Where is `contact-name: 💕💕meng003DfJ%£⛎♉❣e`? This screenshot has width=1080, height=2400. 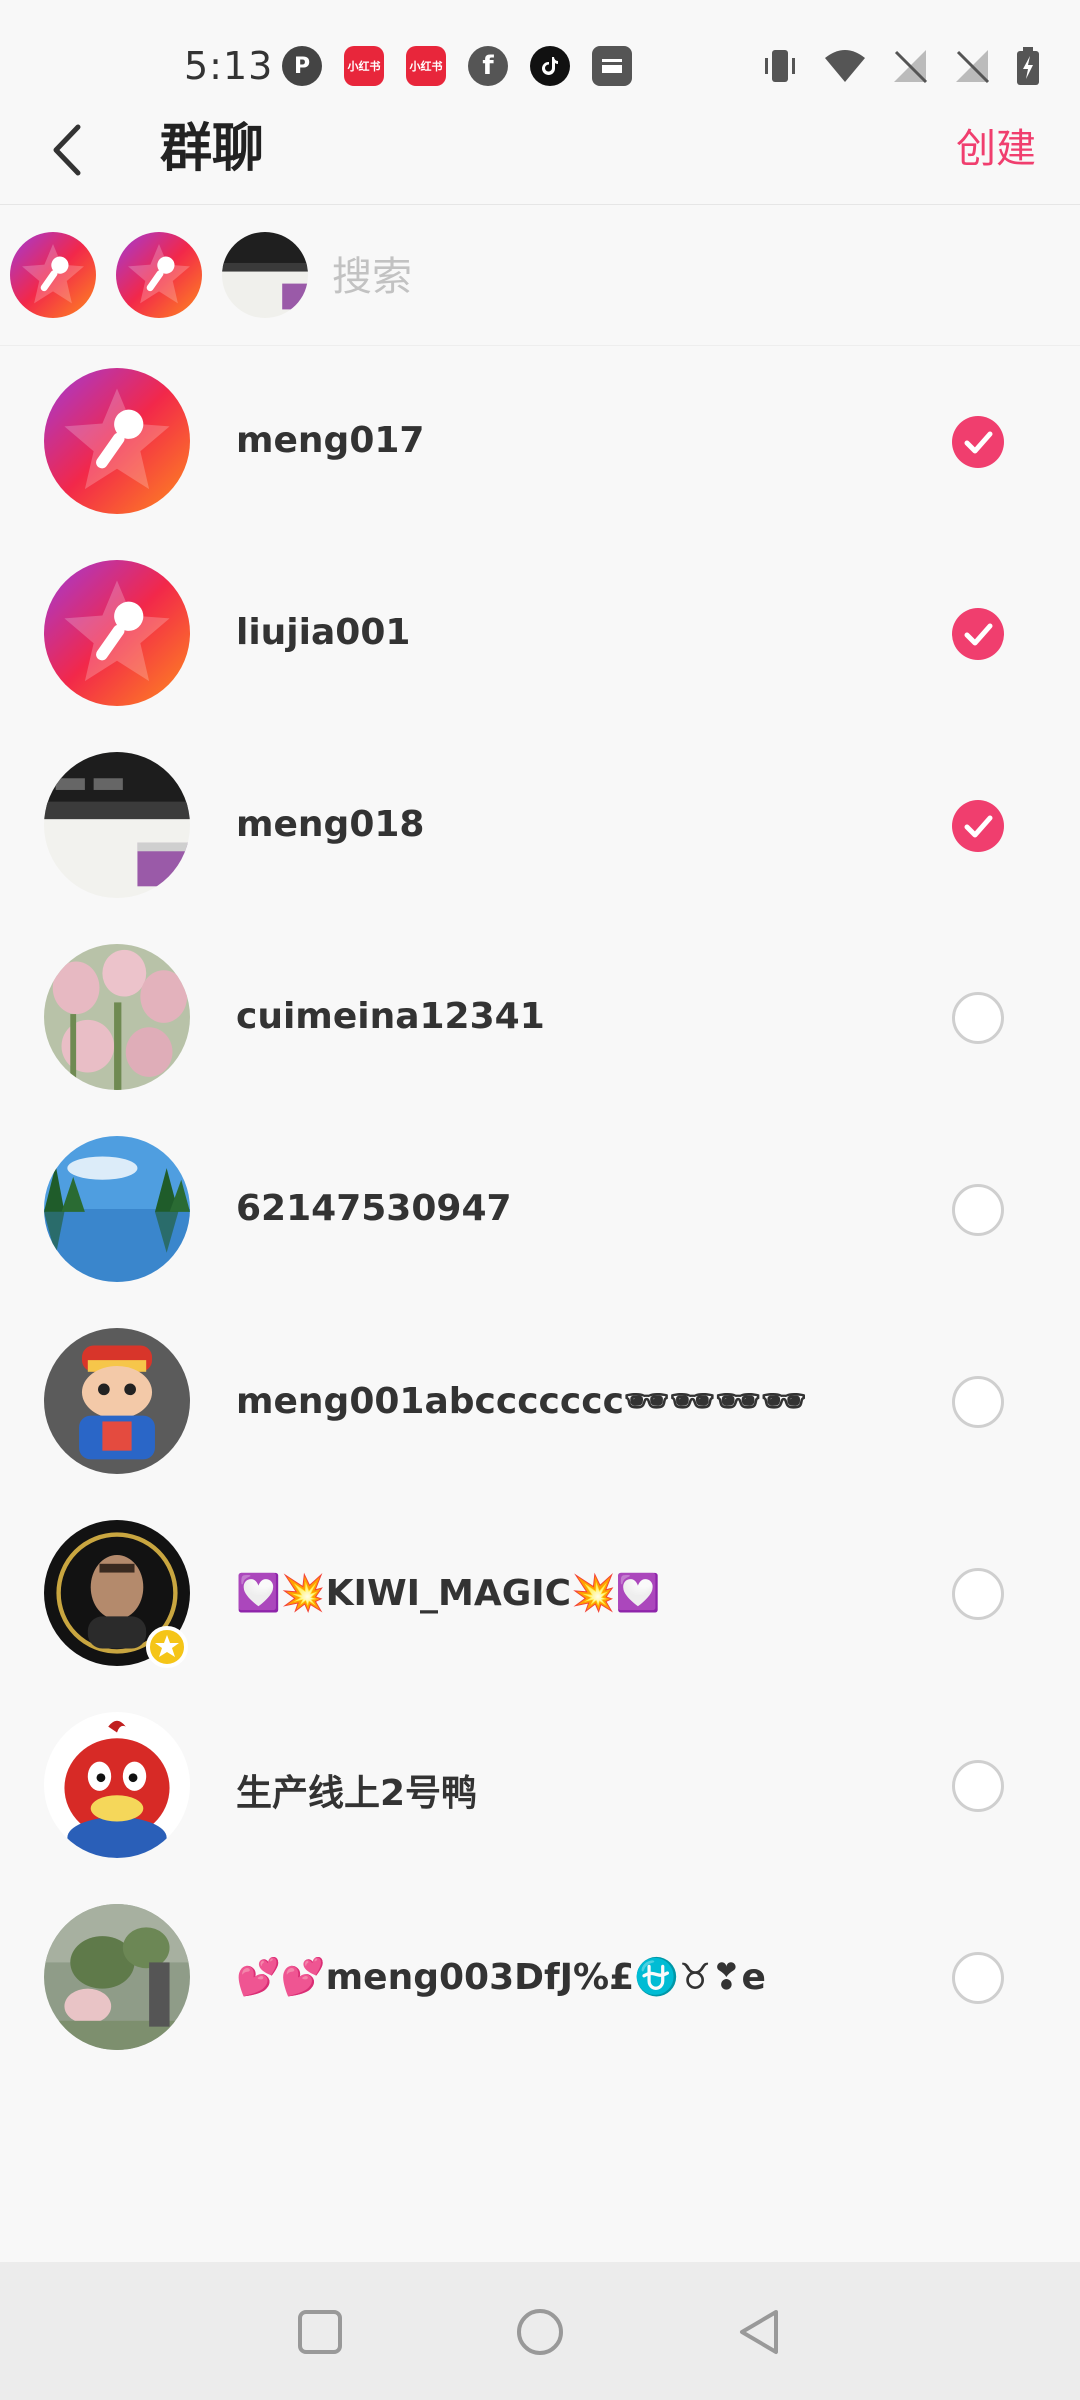 contact-name: 💕💕meng003DfJ%£⛎♉❣e is located at coordinates (501, 1977).